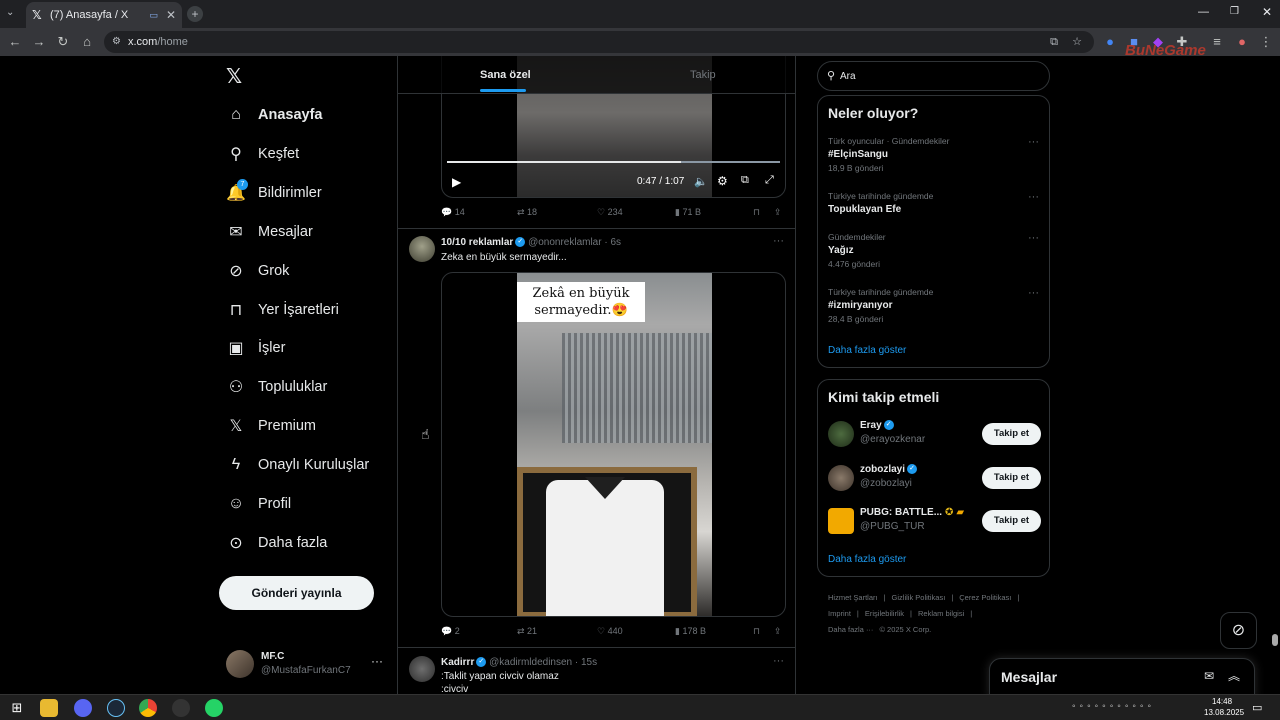 Image resolution: width=1280 pixels, height=720 pixels. What do you see at coordinates (1222, 701) in the screenshot?
I see `clock-time: 14:48` at bounding box center [1222, 701].